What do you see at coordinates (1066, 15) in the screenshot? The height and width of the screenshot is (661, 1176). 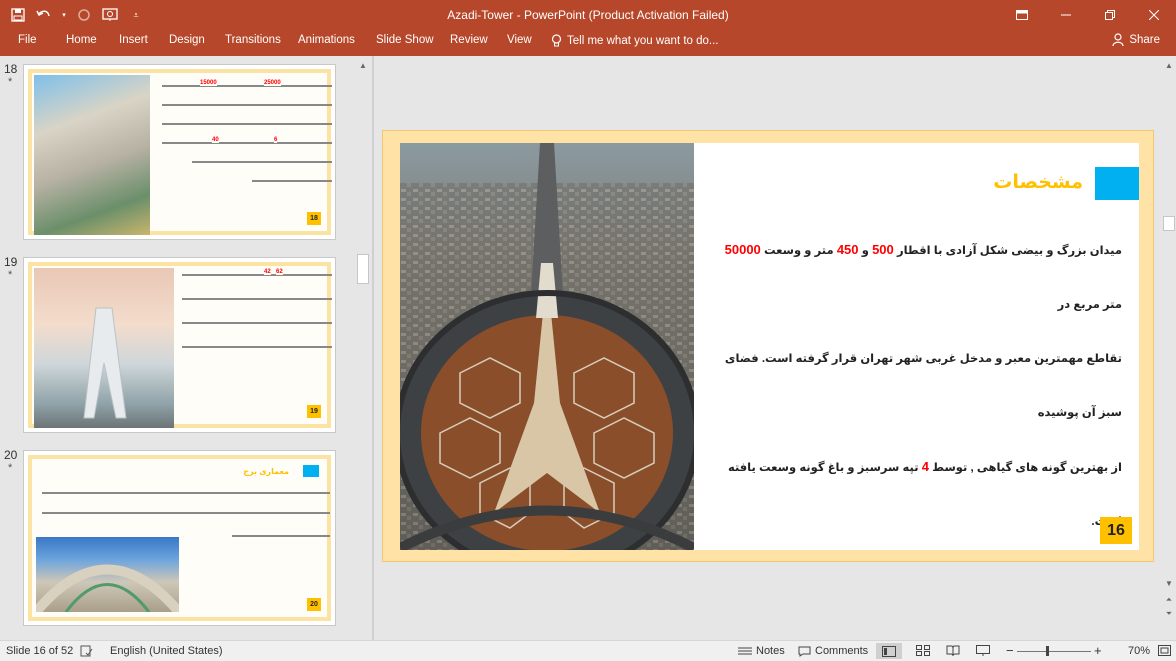 I see `minimize-icon` at bounding box center [1066, 15].